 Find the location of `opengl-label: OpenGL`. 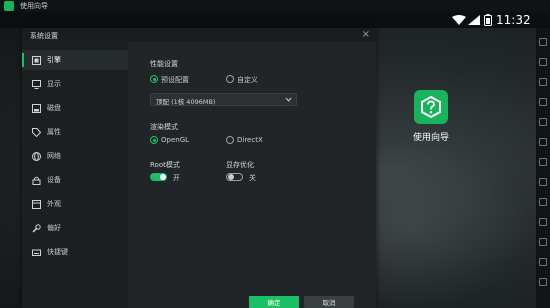

opengl-label: OpenGL is located at coordinates (175, 140).